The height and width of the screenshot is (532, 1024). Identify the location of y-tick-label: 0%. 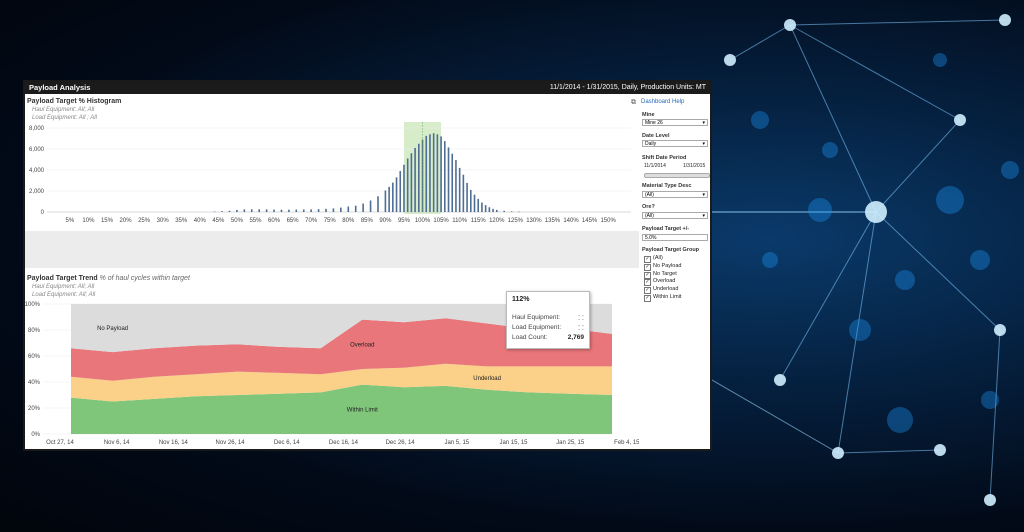
(35, 435).